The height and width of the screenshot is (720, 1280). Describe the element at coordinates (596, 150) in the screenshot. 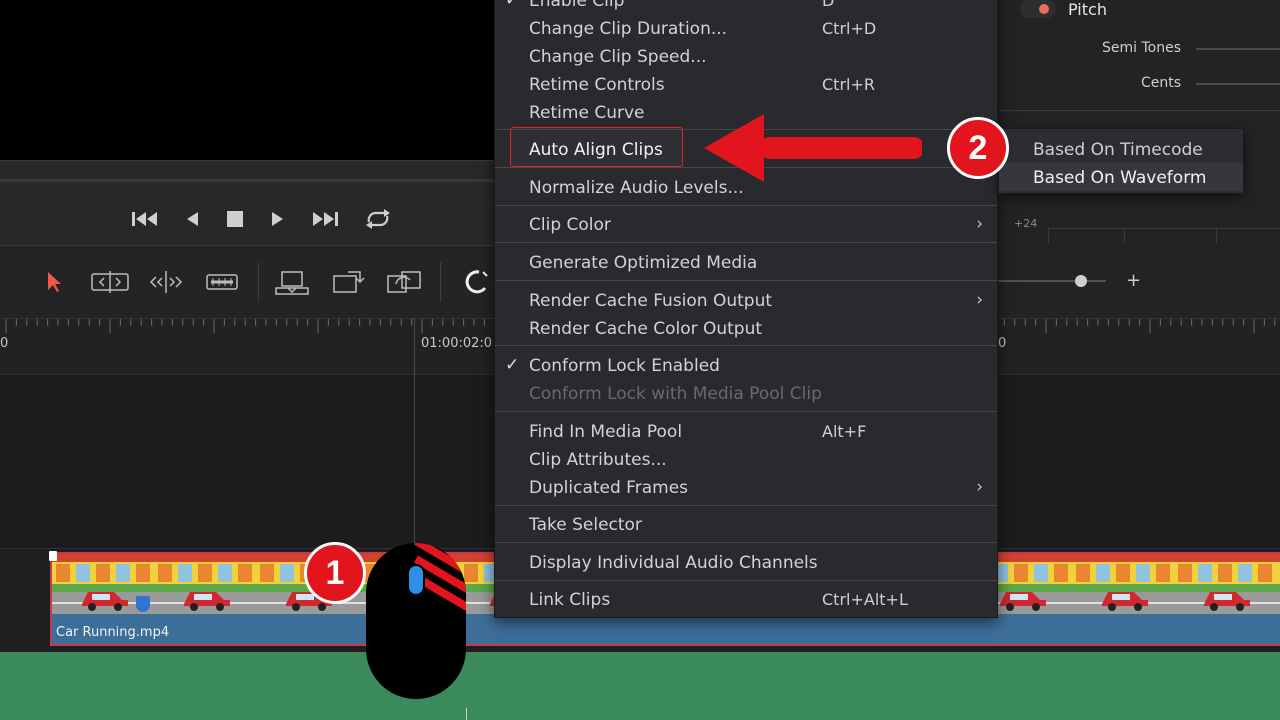

I see `menu-item-label: Auto Align Clips` at that location.